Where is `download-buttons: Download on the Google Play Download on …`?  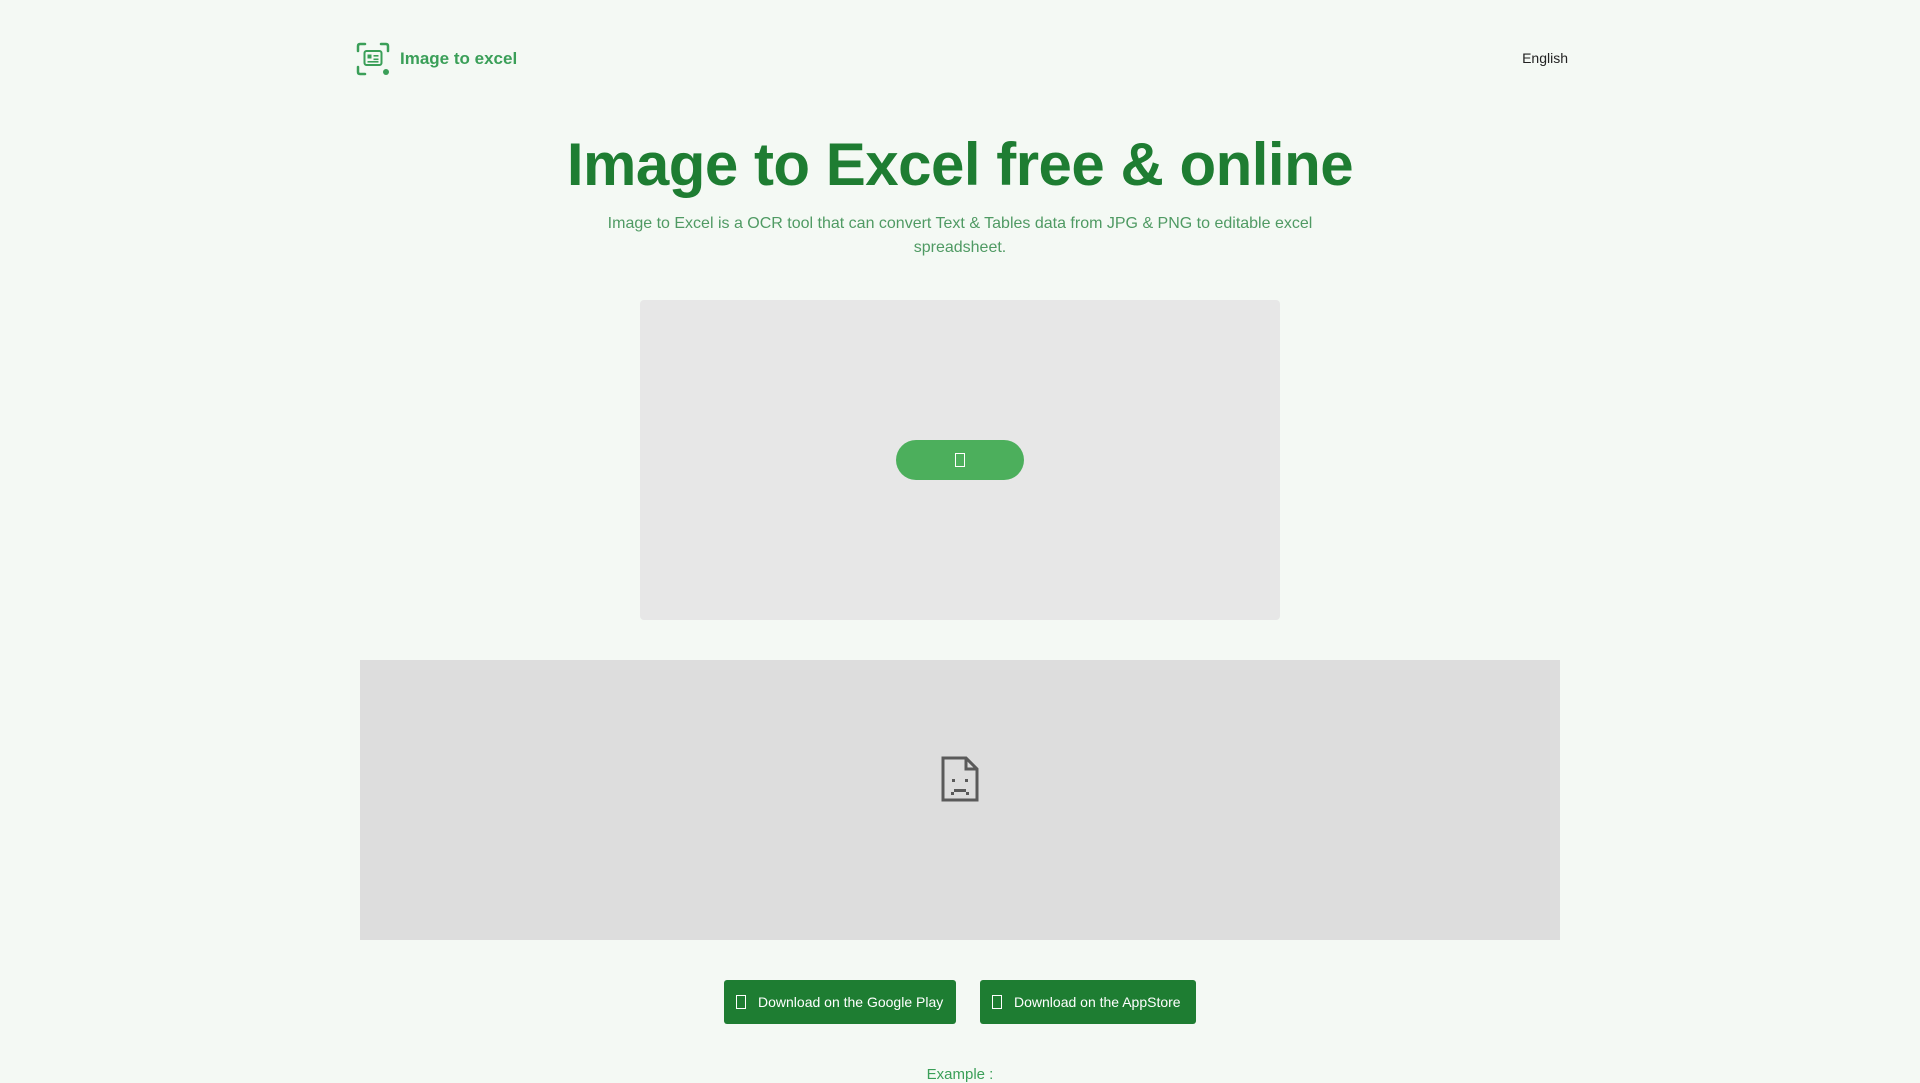
download-buttons: Download on the Google Play Download on … is located at coordinates (960, 1002).